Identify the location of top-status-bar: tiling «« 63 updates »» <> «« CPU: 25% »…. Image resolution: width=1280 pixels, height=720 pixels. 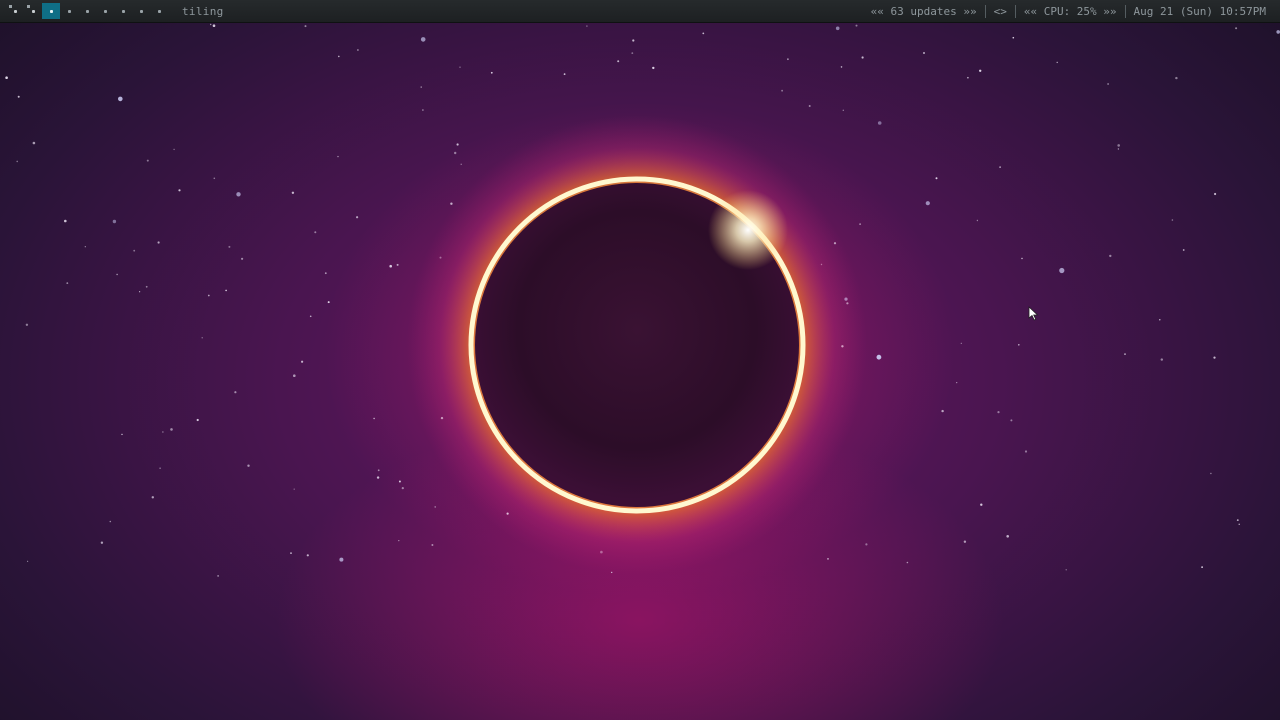
(640, 11).